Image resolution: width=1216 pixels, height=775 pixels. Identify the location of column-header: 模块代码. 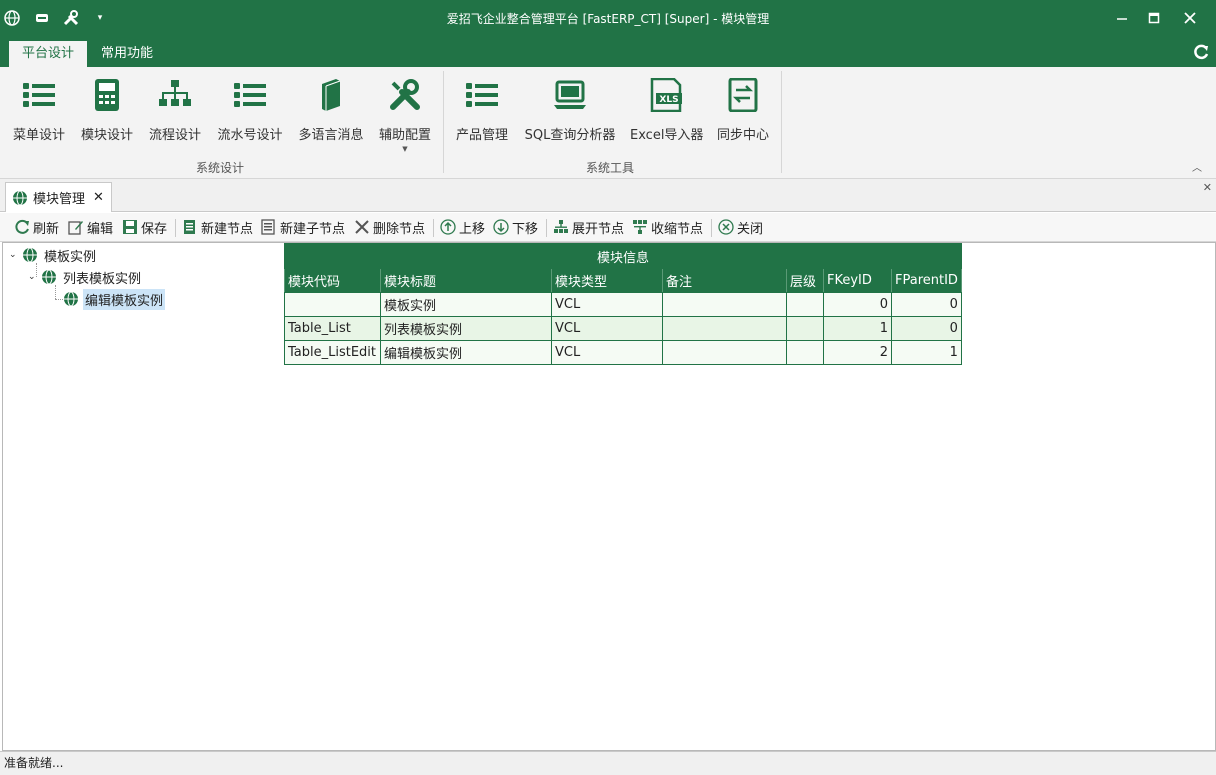
(332, 280).